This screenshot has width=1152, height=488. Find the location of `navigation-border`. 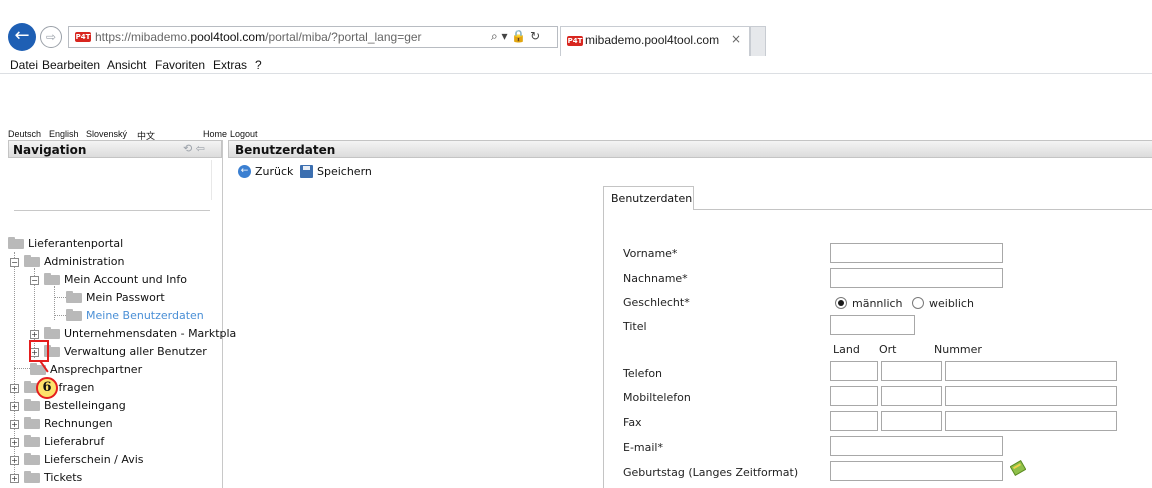

navigation-border is located at coordinates (222, 314).